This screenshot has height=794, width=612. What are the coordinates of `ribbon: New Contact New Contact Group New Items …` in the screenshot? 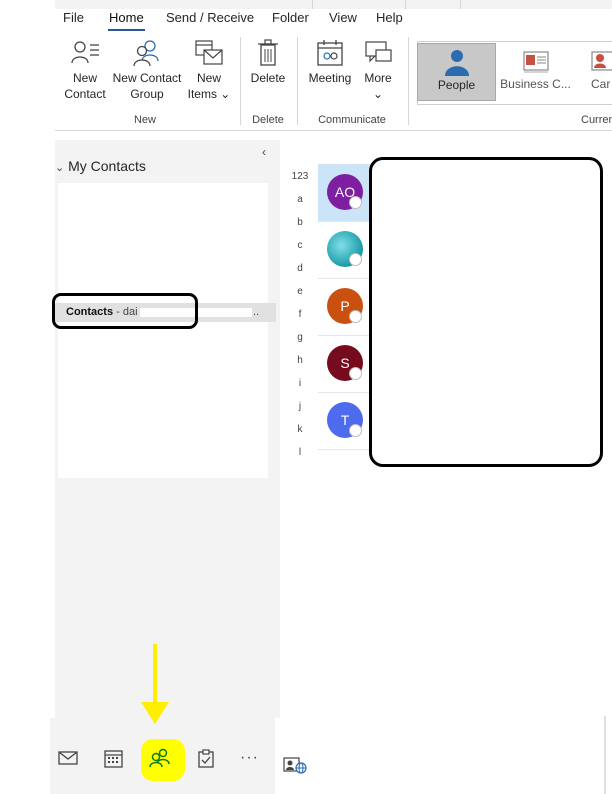 It's located at (333, 81).